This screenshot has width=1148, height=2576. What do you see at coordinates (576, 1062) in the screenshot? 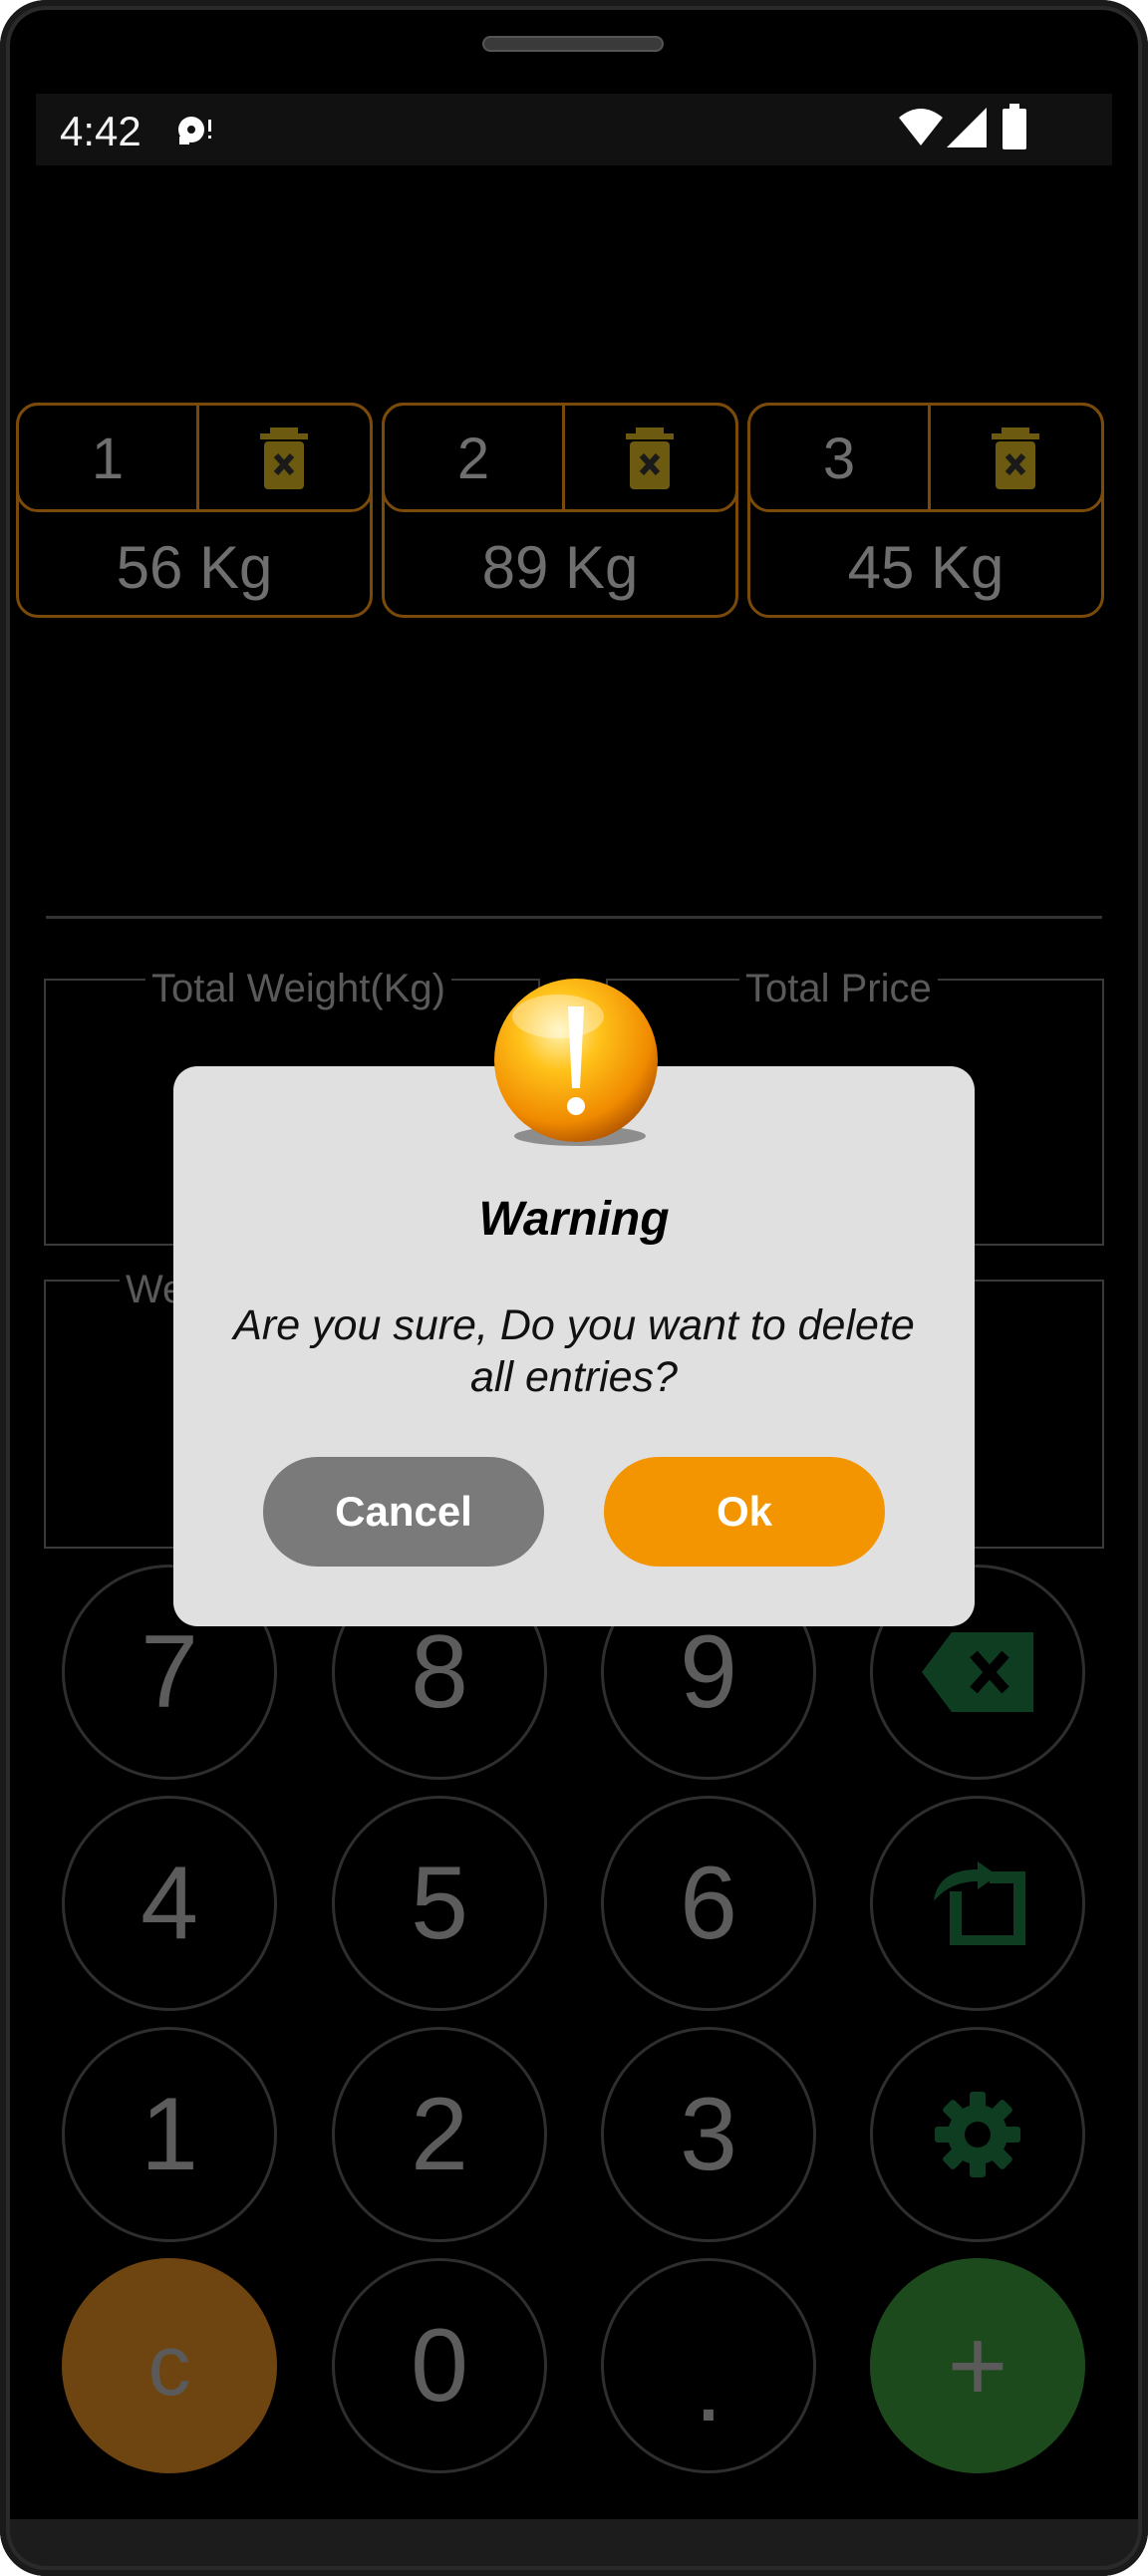
I see `warning-icon` at bounding box center [576, 1062].